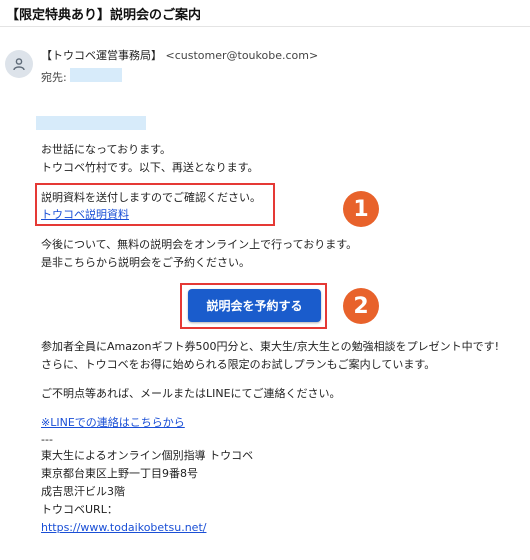 This screenshot has width=530, height=560. I want to click on signature-url-label: トウコベURL：, so click(79, 509).